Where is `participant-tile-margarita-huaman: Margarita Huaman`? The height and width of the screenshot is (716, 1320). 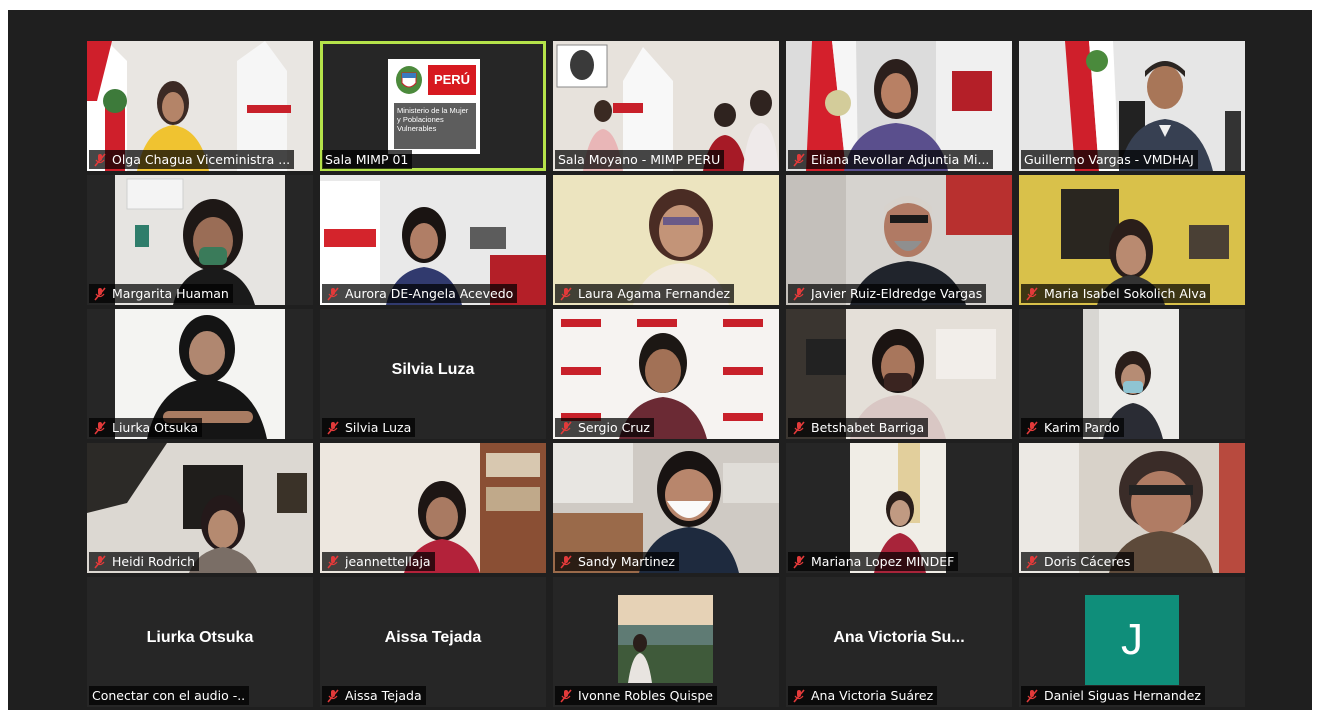
participant-tile-margarita-huaman: Margarita Huaman is located at coordinates (200, 240).